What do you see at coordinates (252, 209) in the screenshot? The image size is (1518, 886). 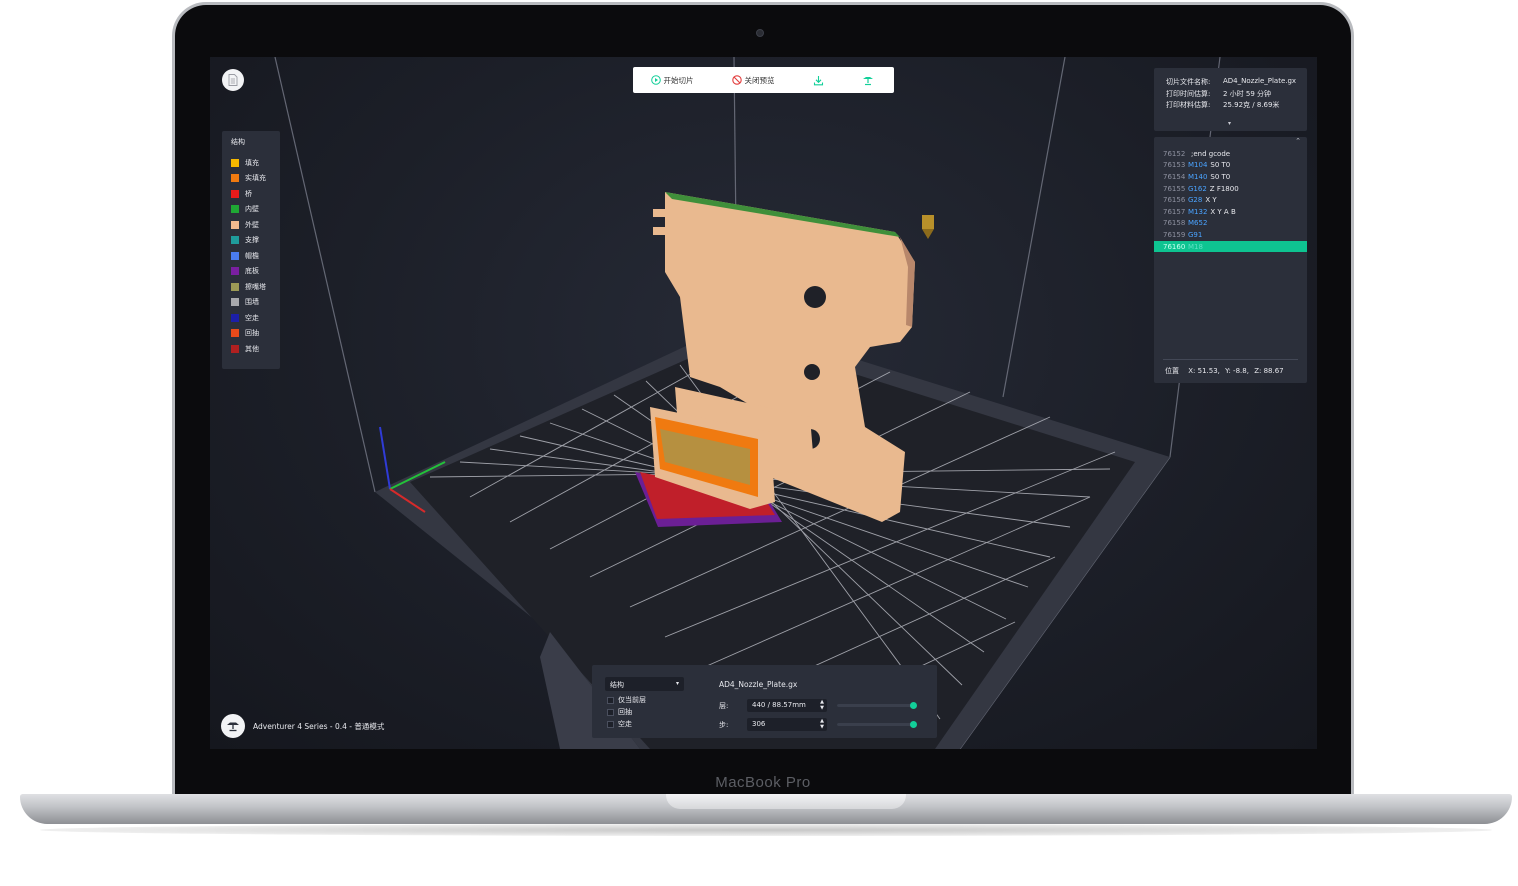 I see `legend-label: 内壁` at bounding box center [252, 209].